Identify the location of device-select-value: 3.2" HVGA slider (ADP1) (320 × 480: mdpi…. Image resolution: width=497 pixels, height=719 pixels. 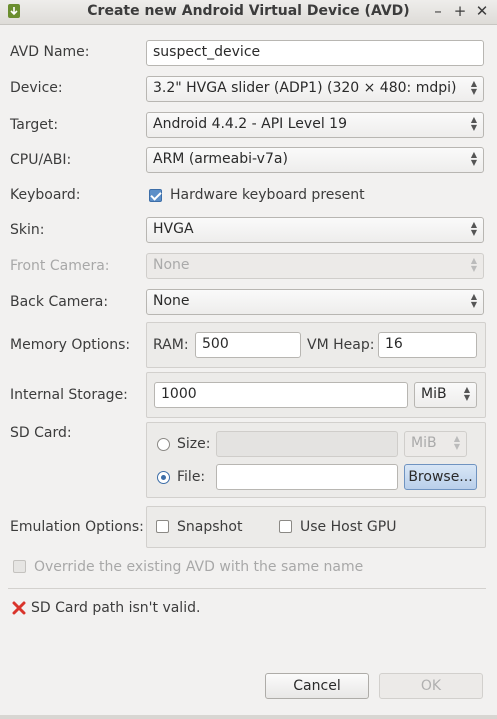
(305, 88).